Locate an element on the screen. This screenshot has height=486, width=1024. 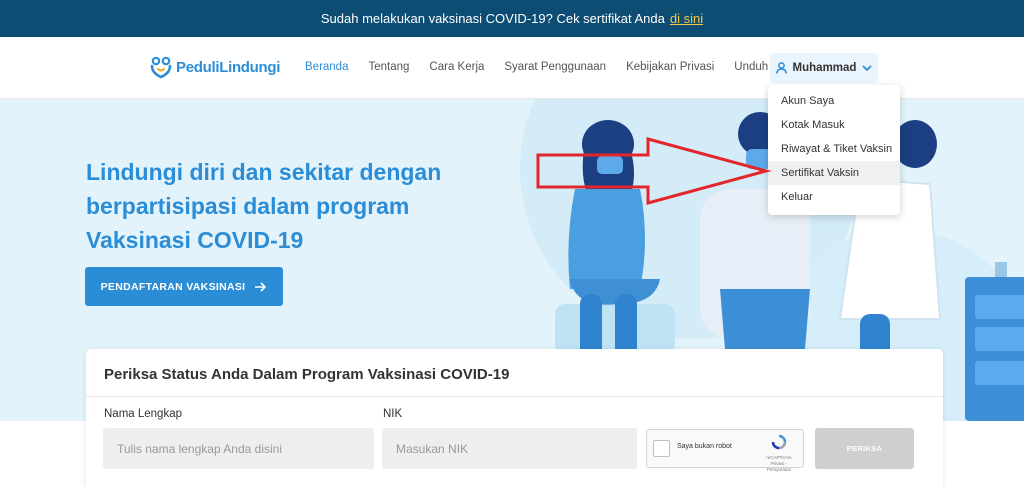
recaptcha-icon is located at coordinates (779, 442).